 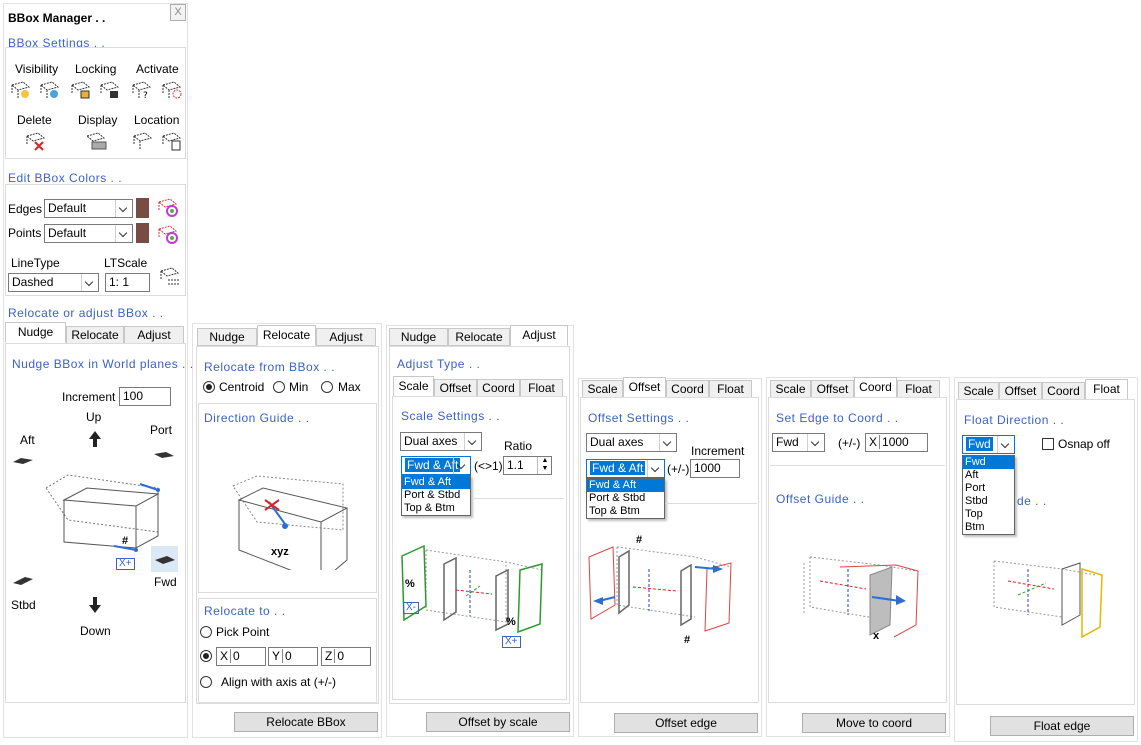 What do you see at coordinates (988, 514) in the screenshot?
I see `dropdown-option: Top` at bounding box center [988, 514].